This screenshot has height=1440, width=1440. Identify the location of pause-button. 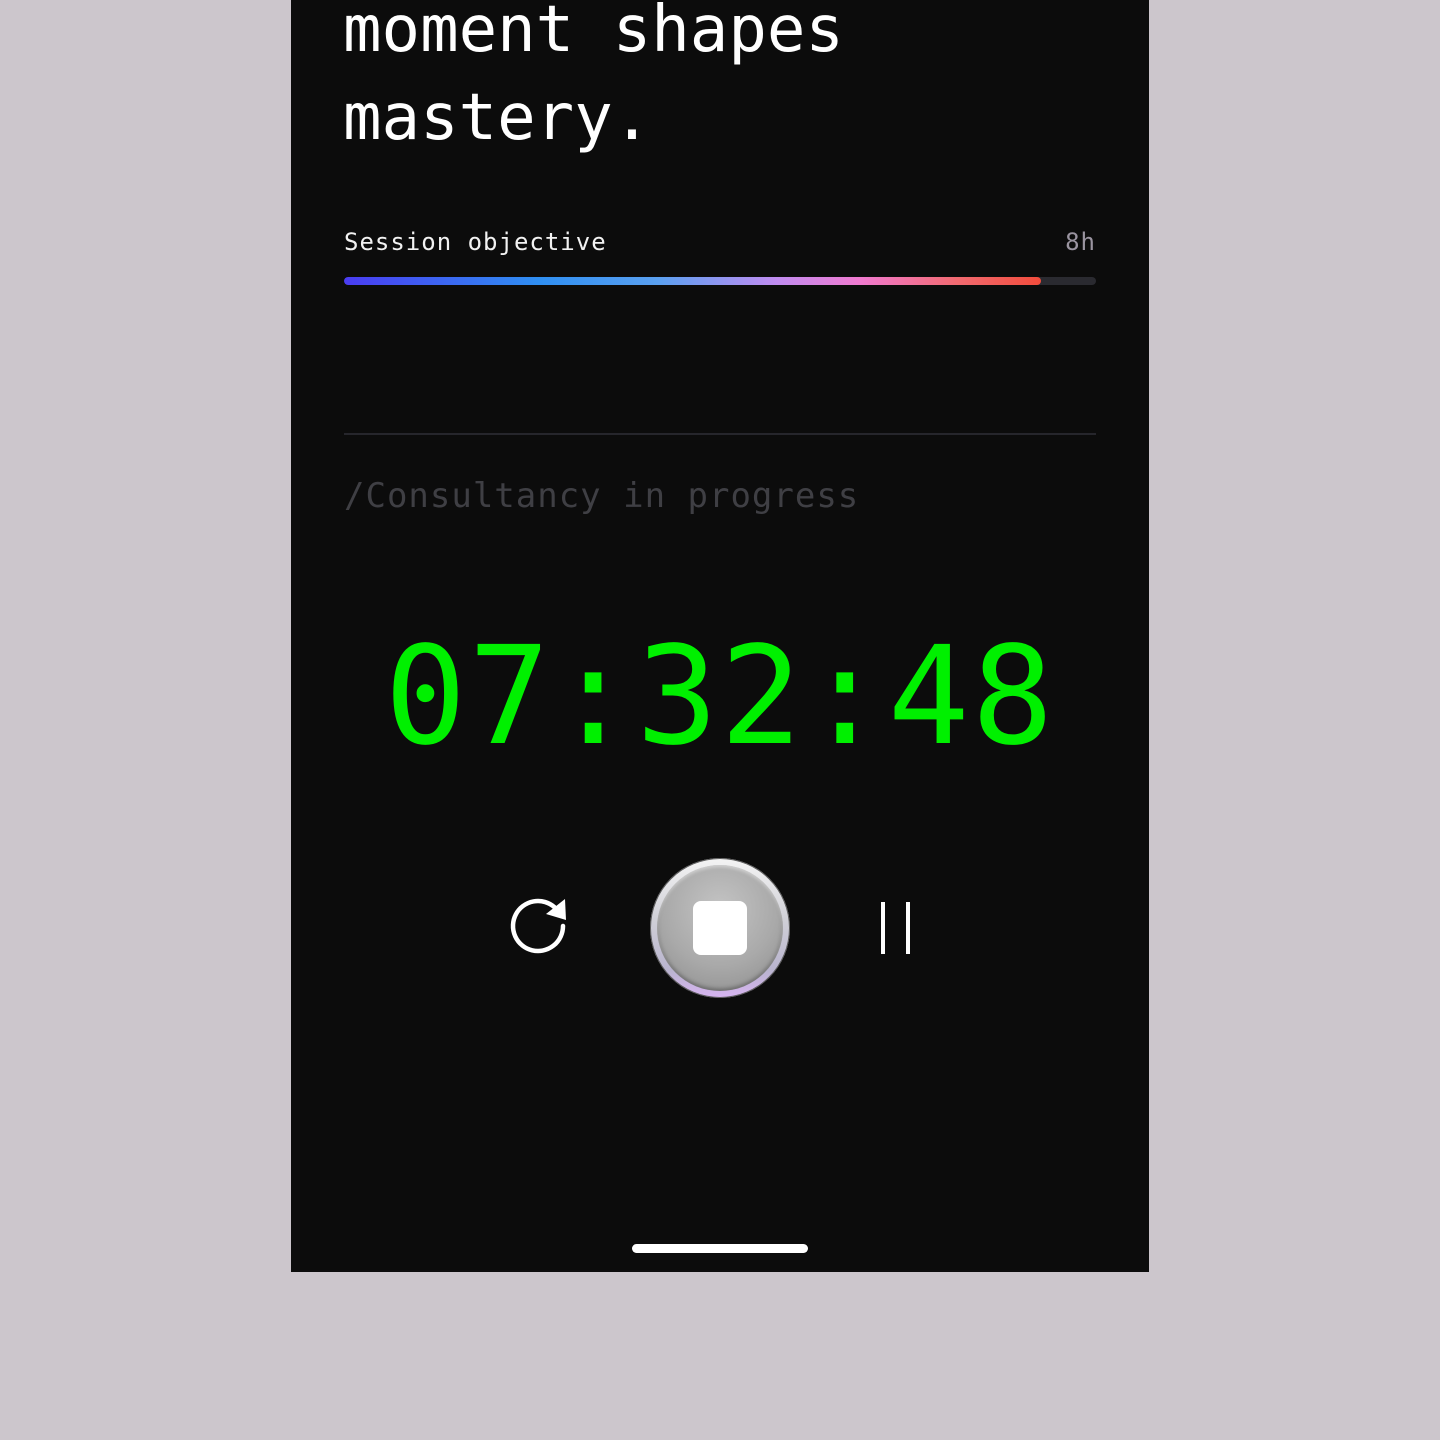
(897, 928).